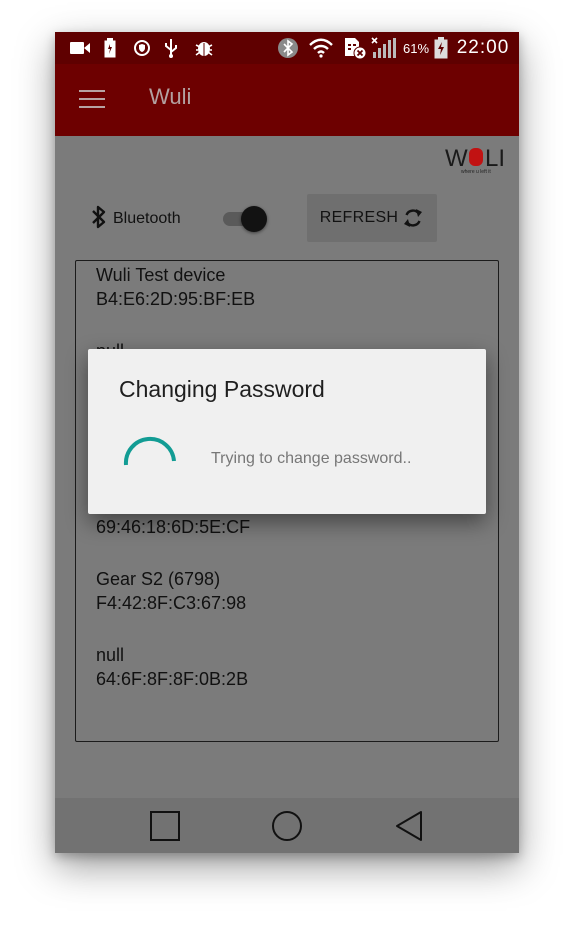  I want to click on bluetooth-label: Bluetooth, so click(147, 218).